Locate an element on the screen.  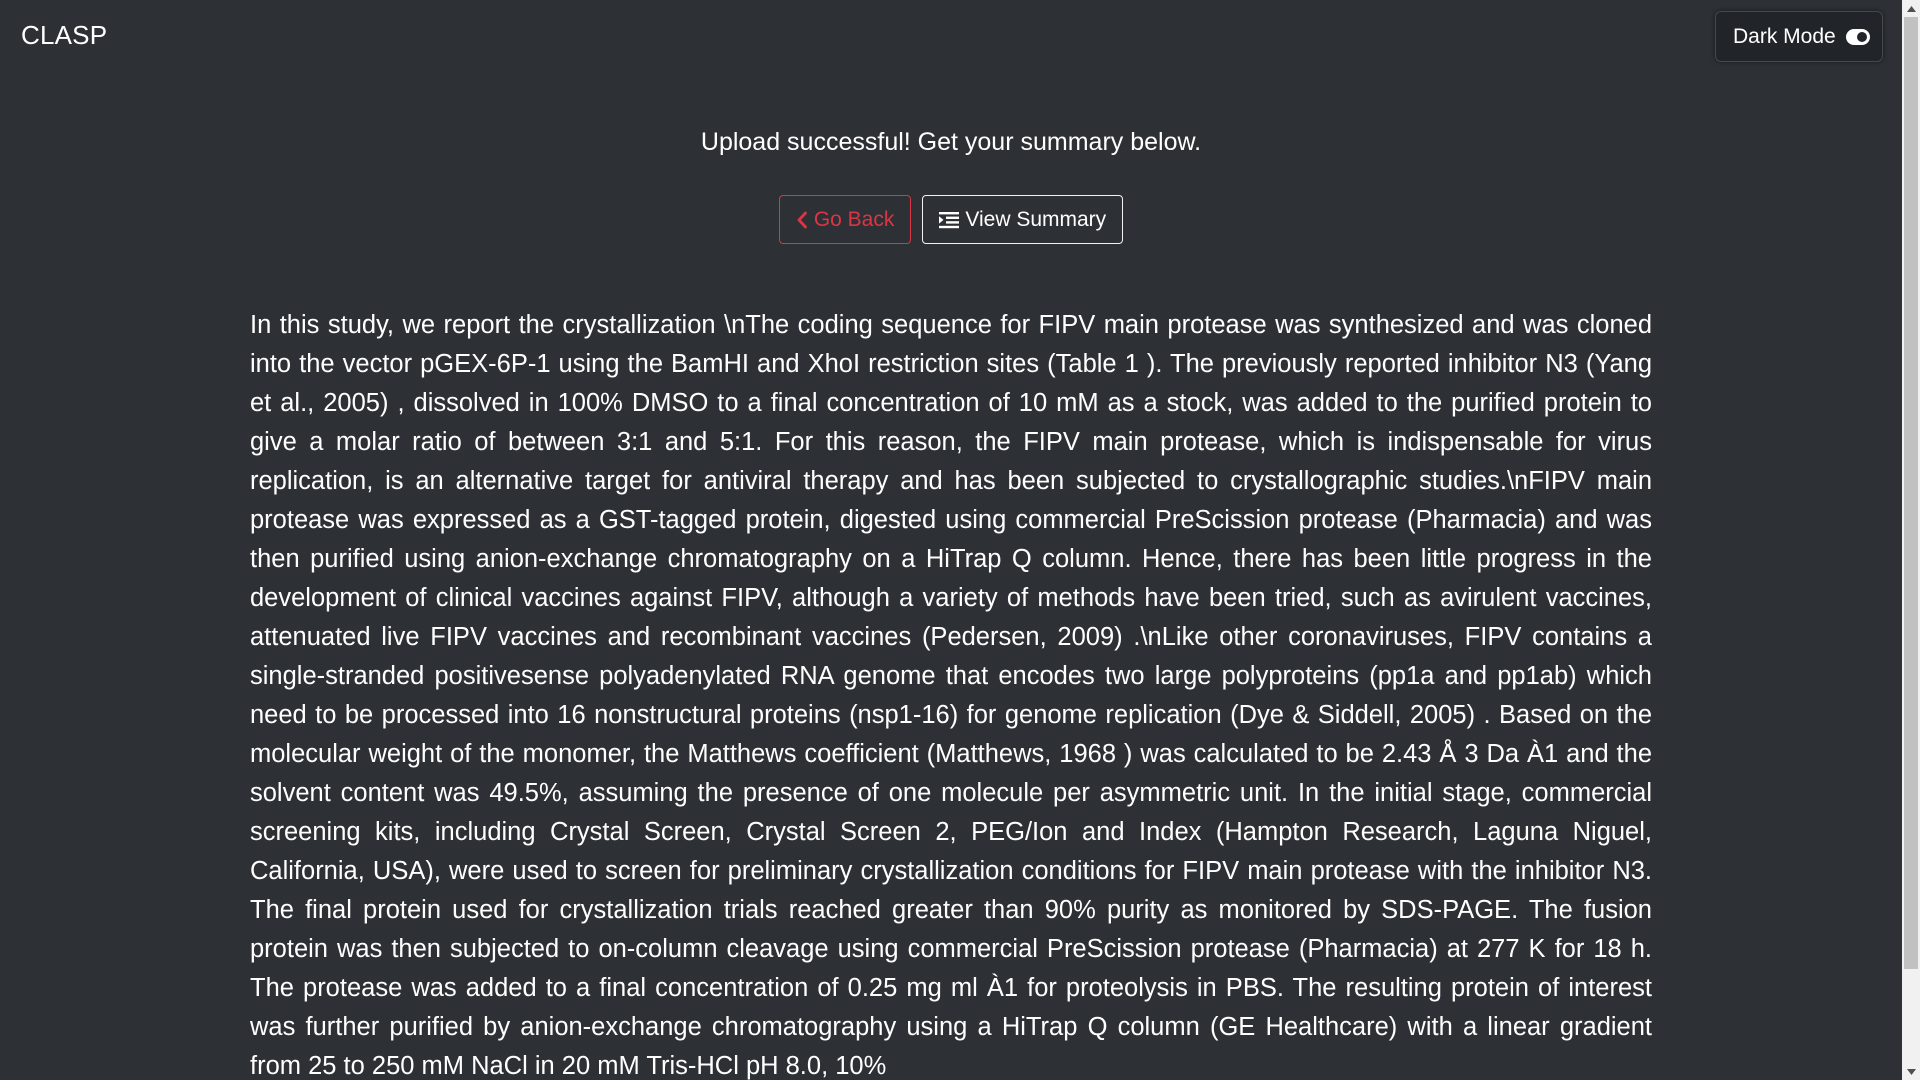
action-buttons: Go Back View Summary is located at coordinates (951, 219).